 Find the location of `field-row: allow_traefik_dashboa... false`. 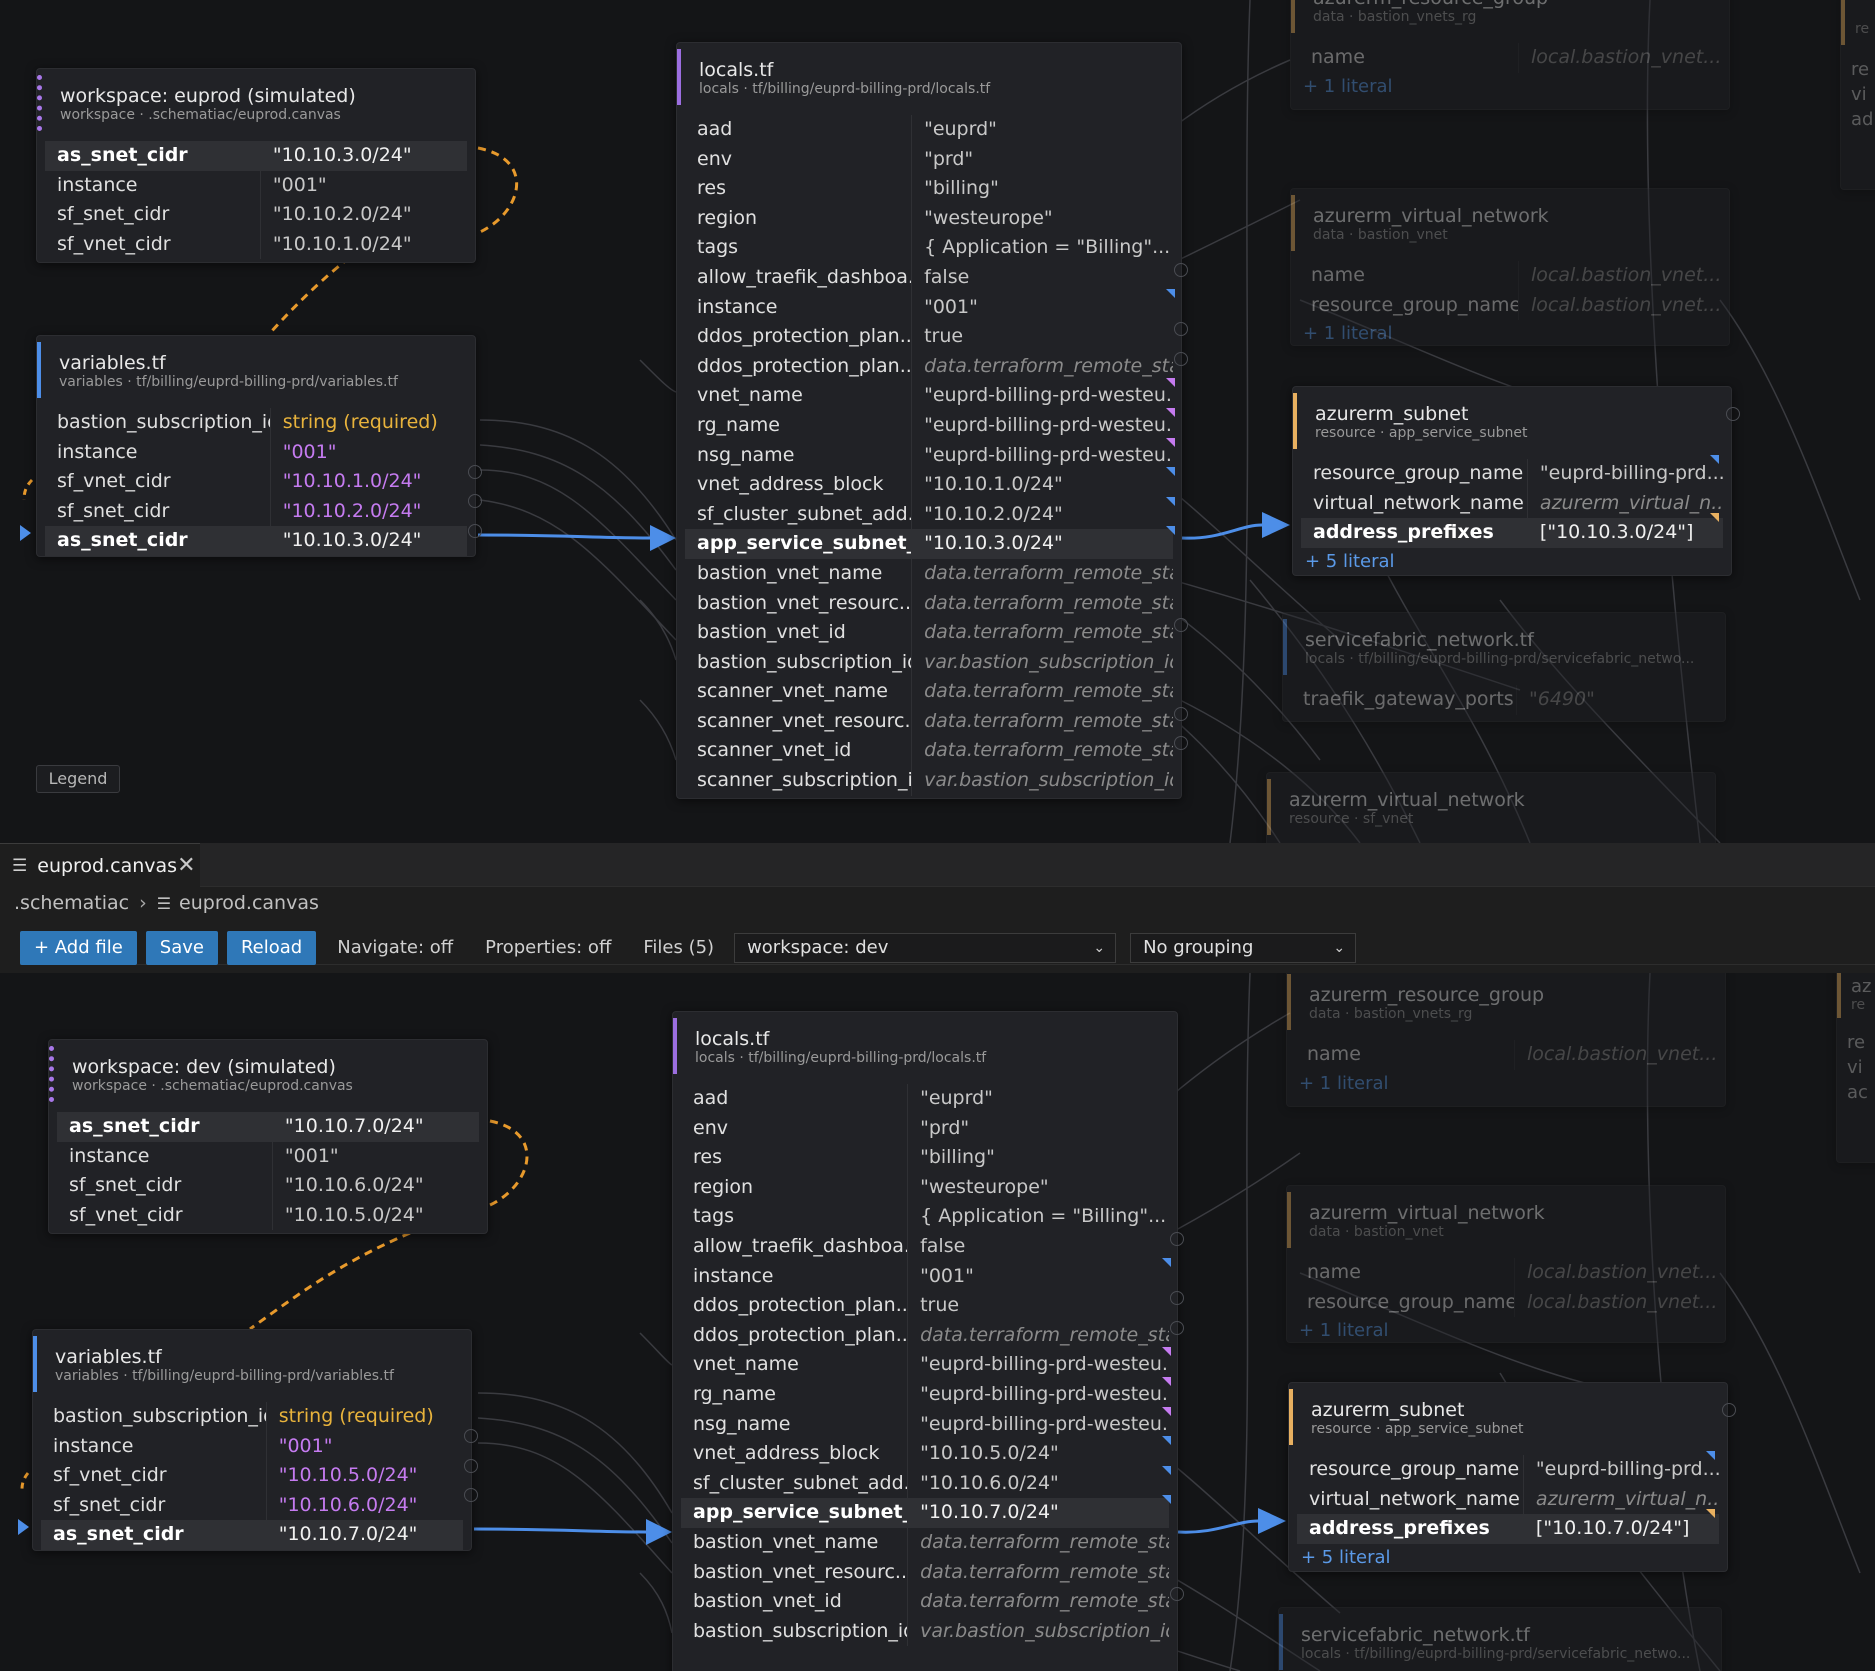

field-row: allow_traefik_dashboa... false is located at coordinates (925, 1246).